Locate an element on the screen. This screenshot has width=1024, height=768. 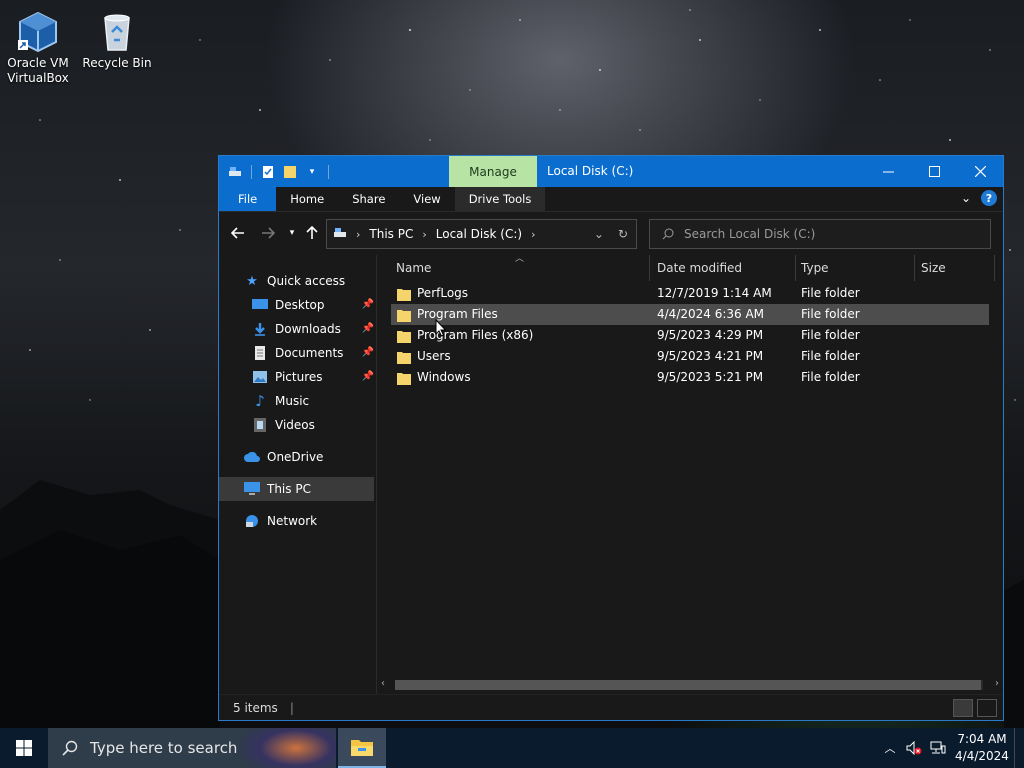
column-header-date-modified: Date modified is located at coordinates (699, 268).